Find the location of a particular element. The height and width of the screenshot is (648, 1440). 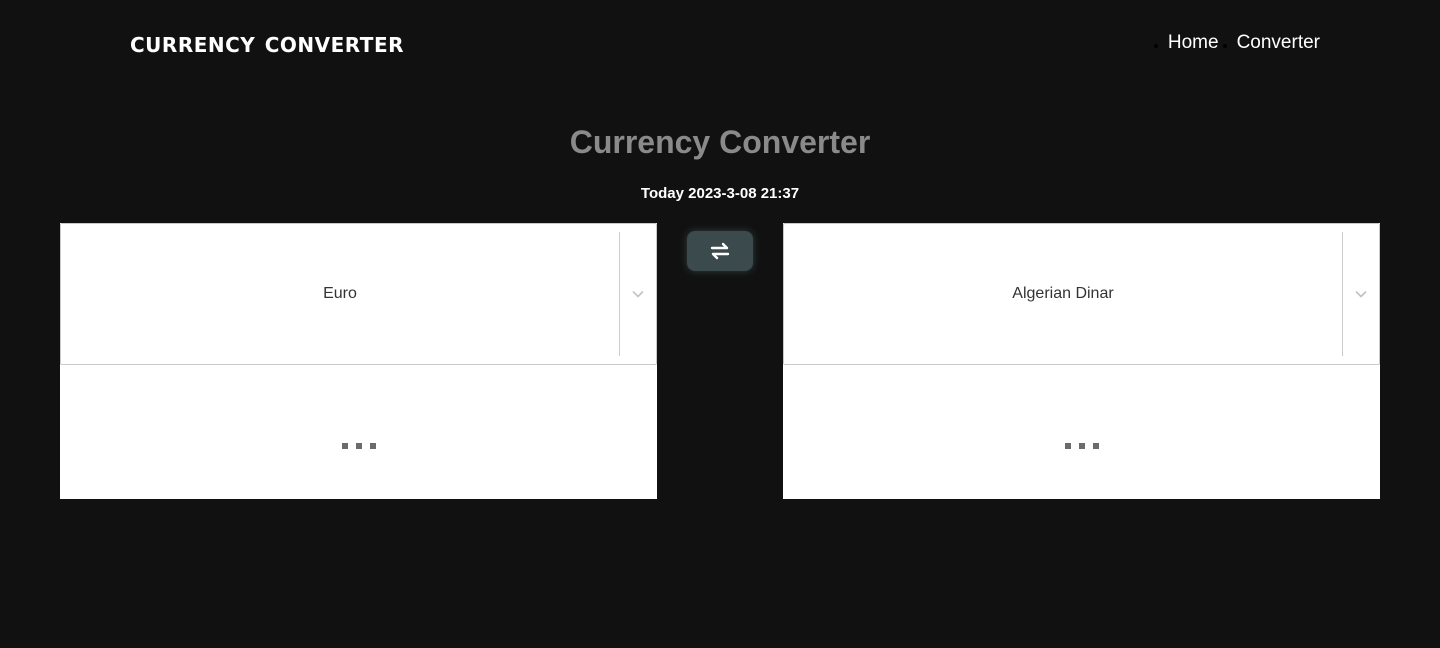

from-result is located at coordinates (358, 432).